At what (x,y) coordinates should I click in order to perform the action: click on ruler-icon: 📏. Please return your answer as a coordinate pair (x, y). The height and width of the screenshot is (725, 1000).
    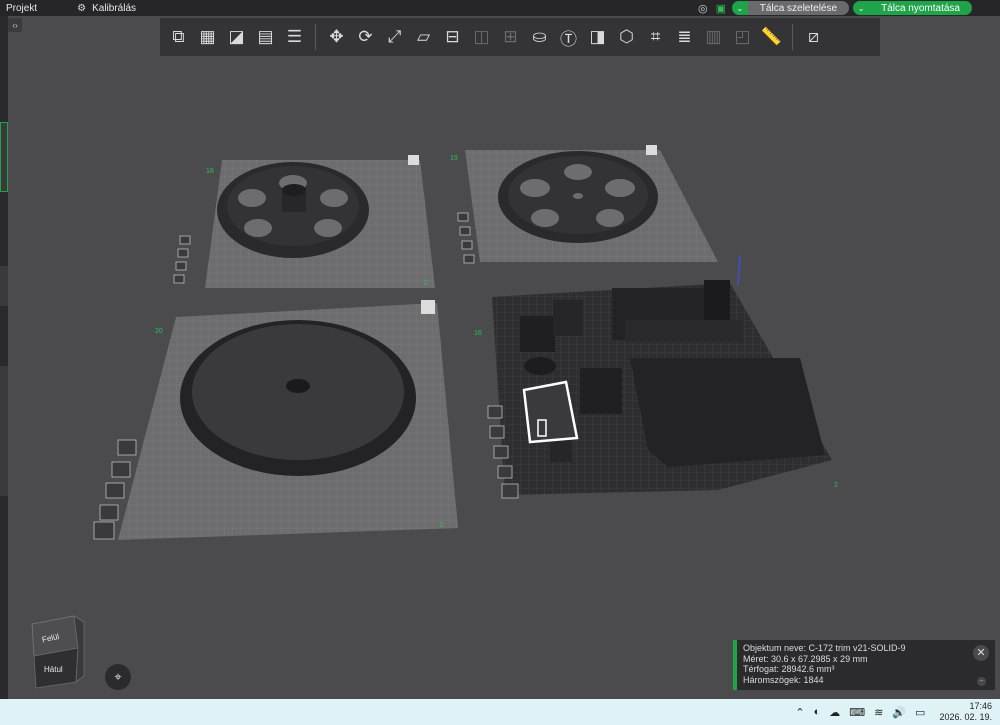
    Looking at the image, I should click on (771, 37).